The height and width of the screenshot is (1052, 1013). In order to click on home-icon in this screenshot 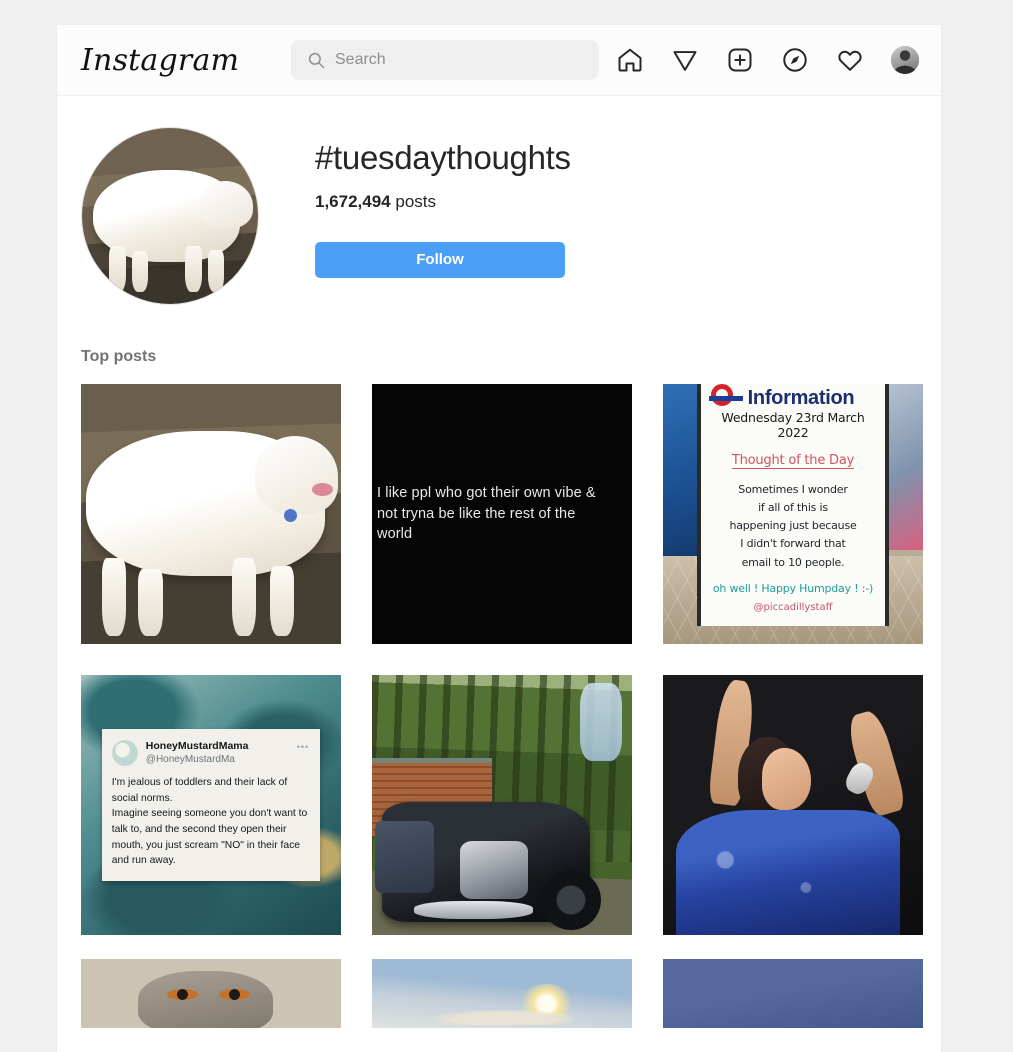, I will do `click(630, 60)`.